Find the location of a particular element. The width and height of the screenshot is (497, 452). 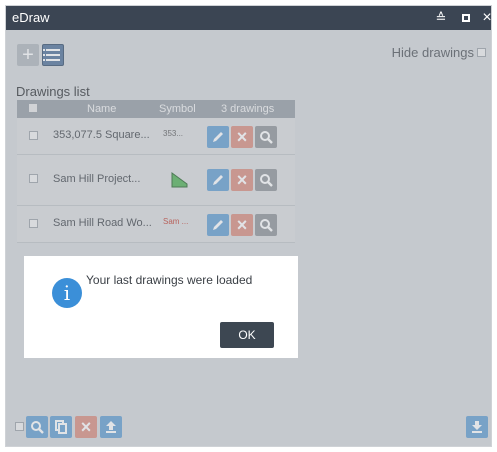

info-icon: i is located at coordinates (67, 293).